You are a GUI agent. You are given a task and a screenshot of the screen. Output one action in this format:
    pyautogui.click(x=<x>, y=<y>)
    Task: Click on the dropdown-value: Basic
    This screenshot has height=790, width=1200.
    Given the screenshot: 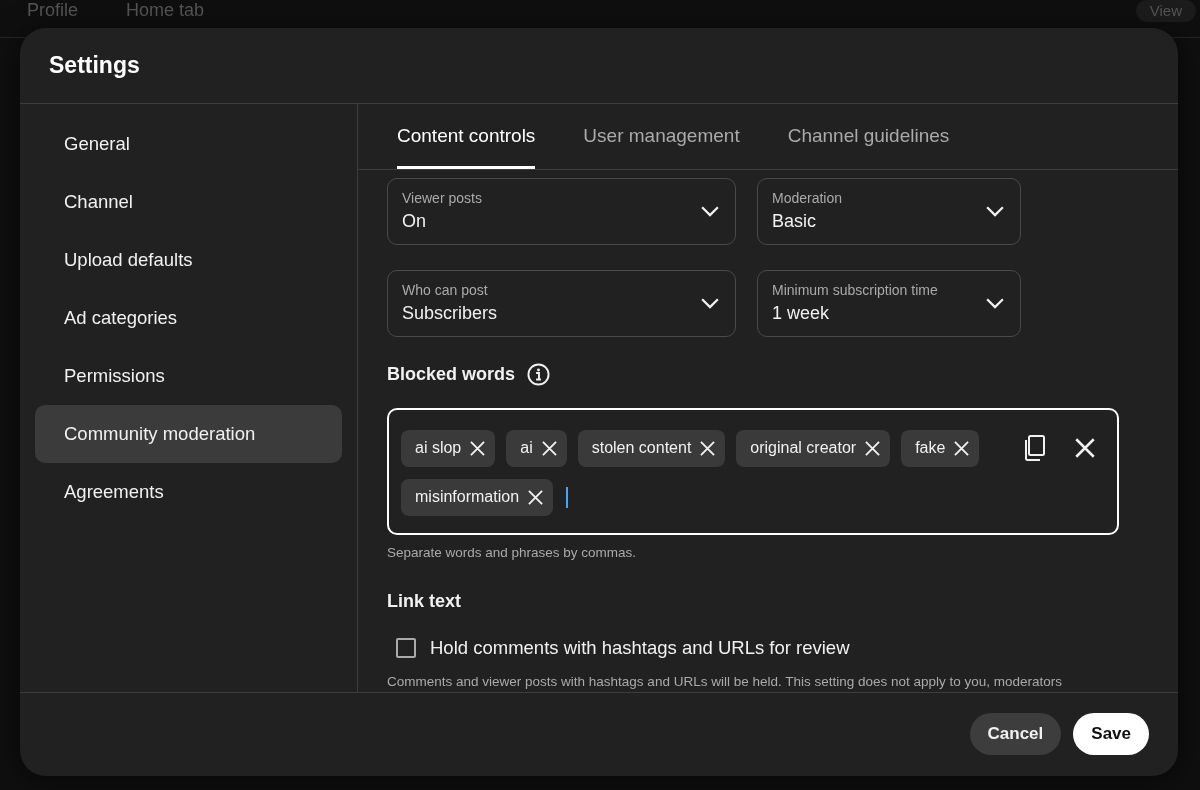 What is the action you would take?
    pyautogui.click(x=794, y=221)
    